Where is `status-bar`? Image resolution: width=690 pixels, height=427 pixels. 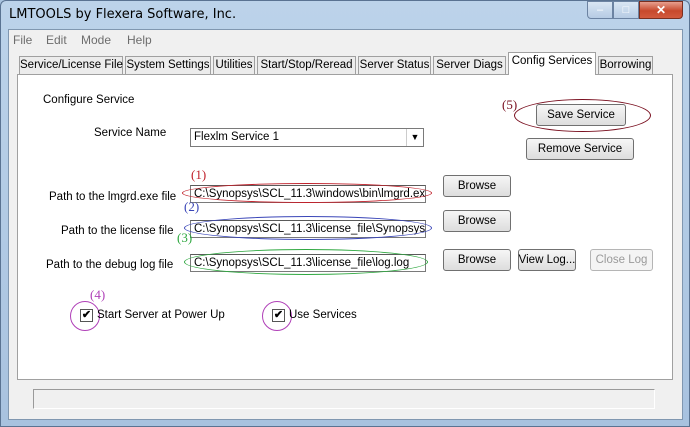
status-bar is located at coordinates (344, 399).